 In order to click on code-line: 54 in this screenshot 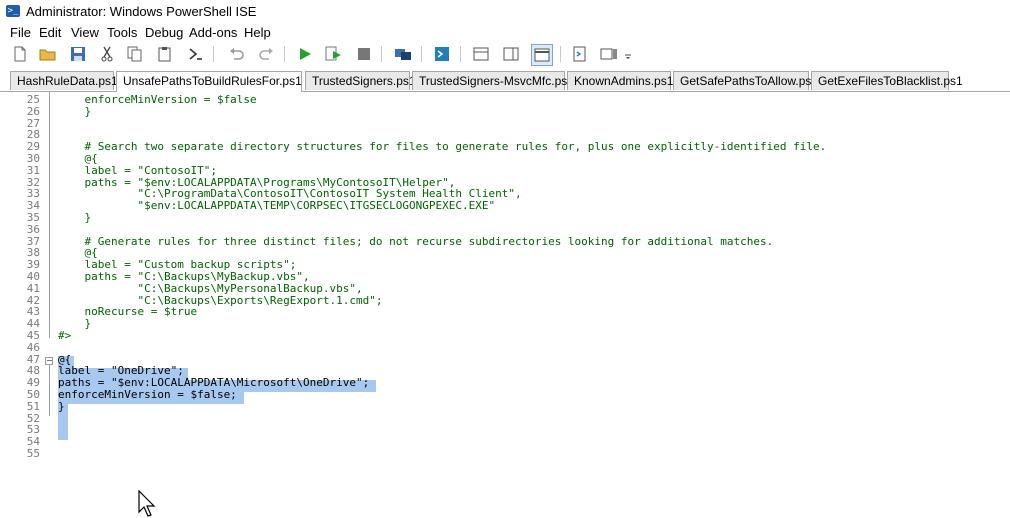, I will do `click(505, 442)`.